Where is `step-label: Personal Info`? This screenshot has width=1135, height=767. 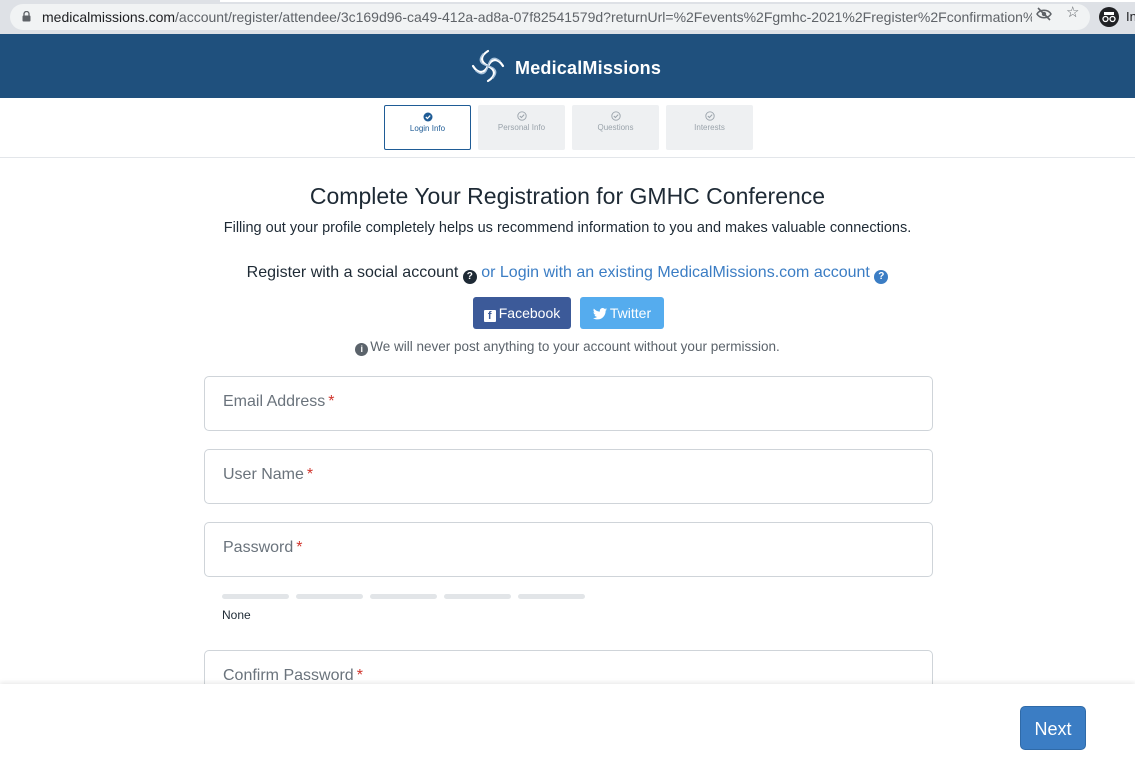 step-label: Personal Info is located at coordinates (521, 127).